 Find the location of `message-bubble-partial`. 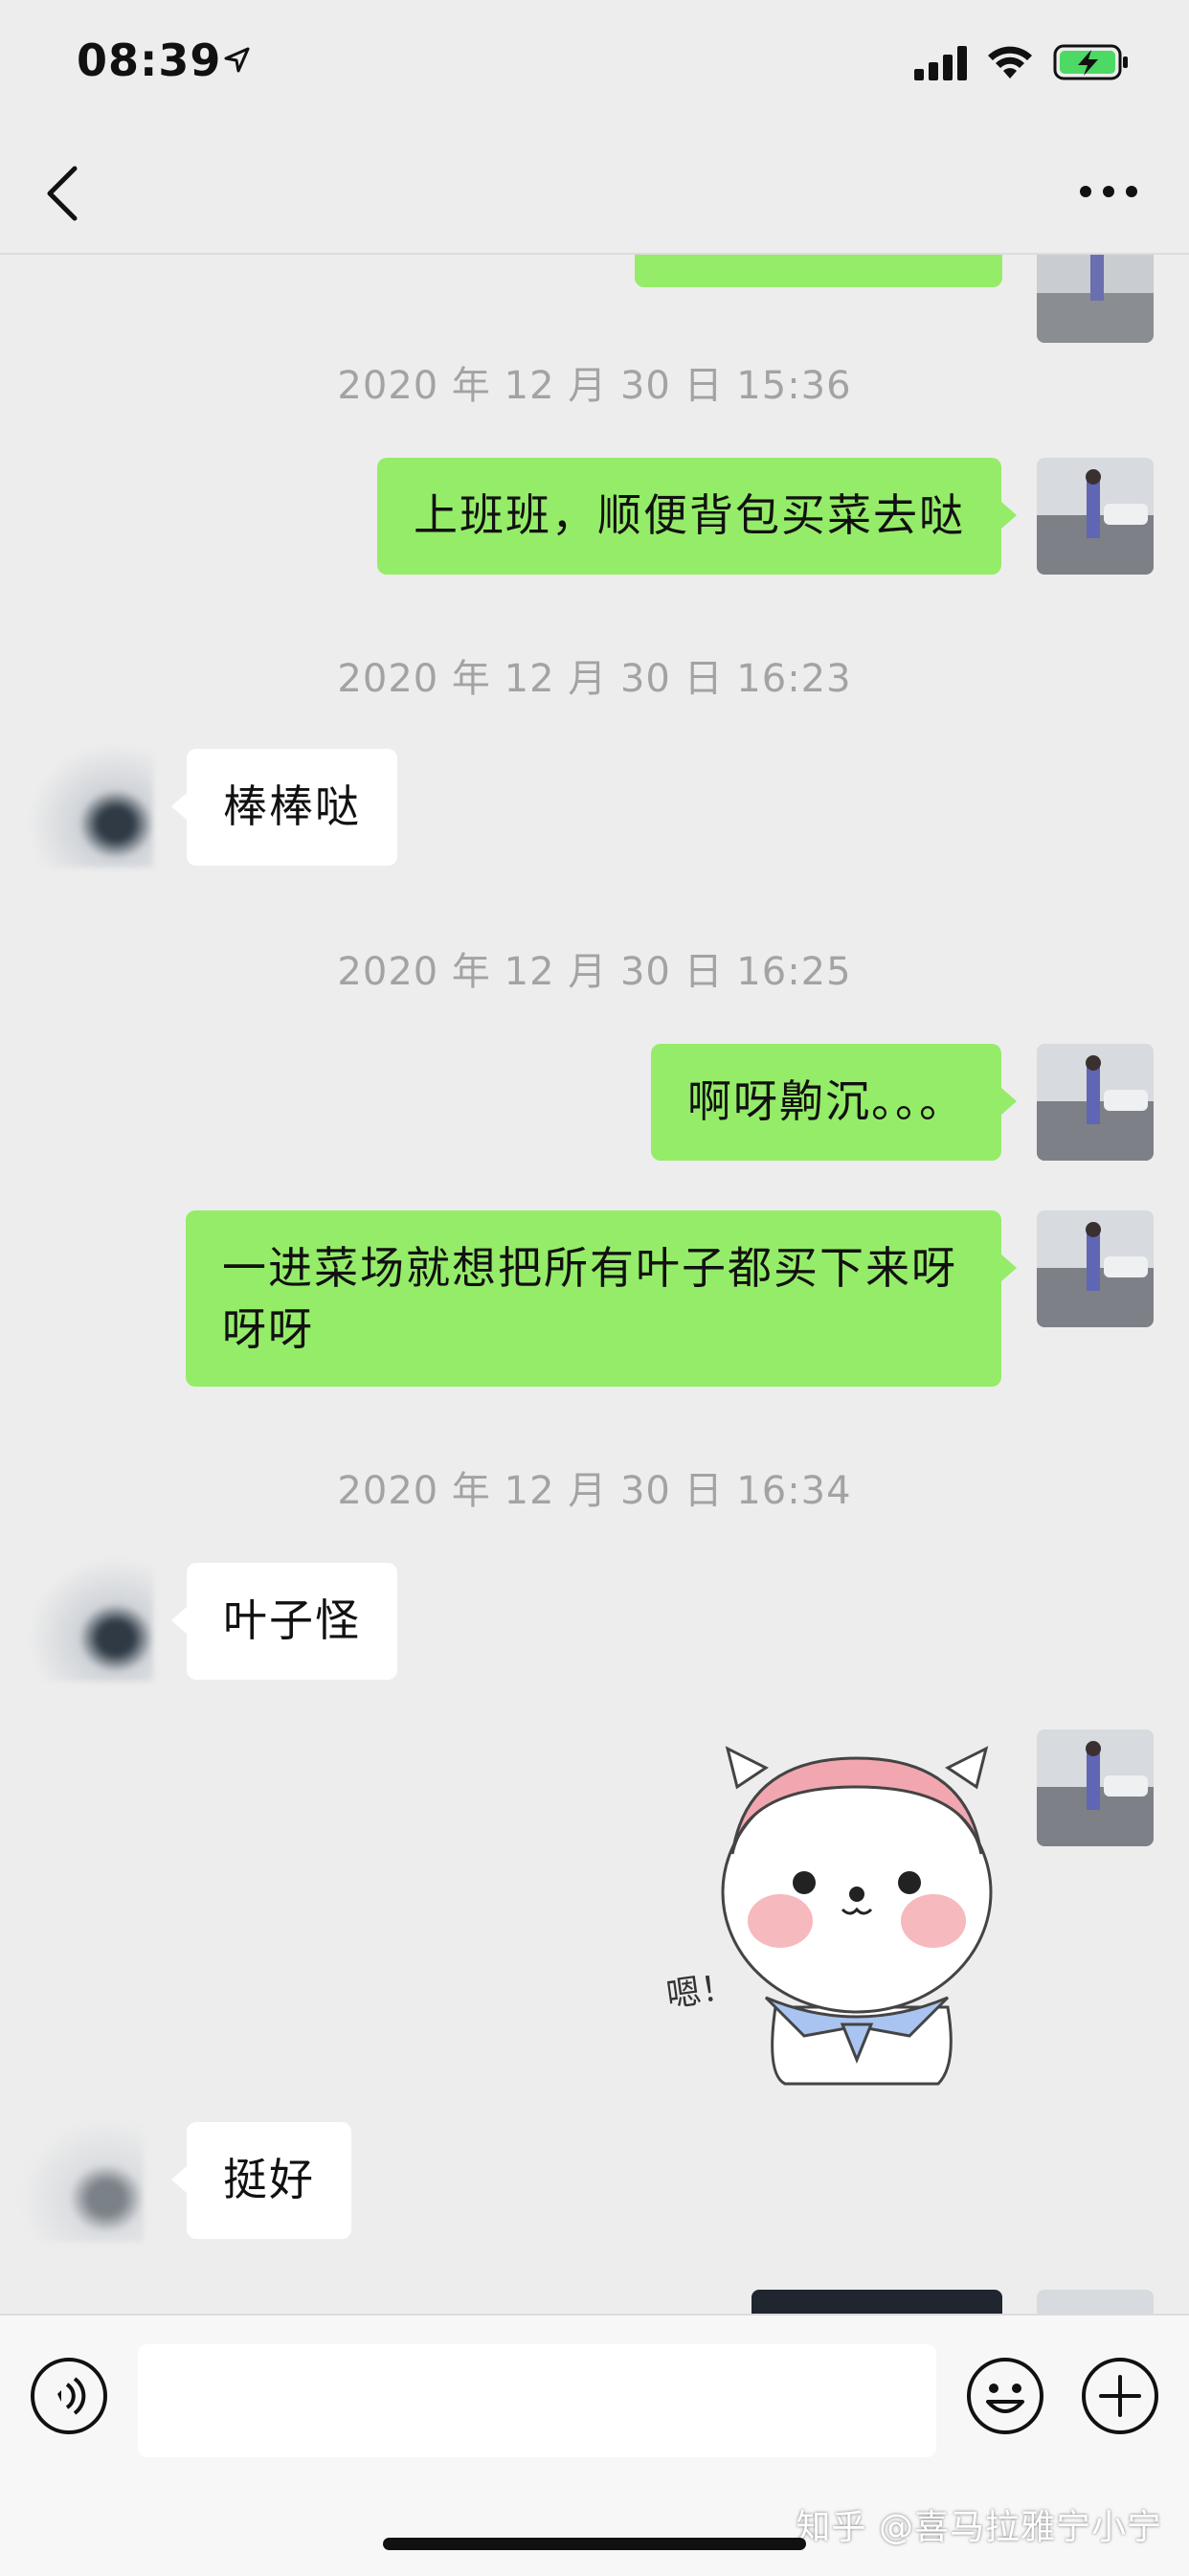

message-bubble-partial is located at coordinates (818, 271).